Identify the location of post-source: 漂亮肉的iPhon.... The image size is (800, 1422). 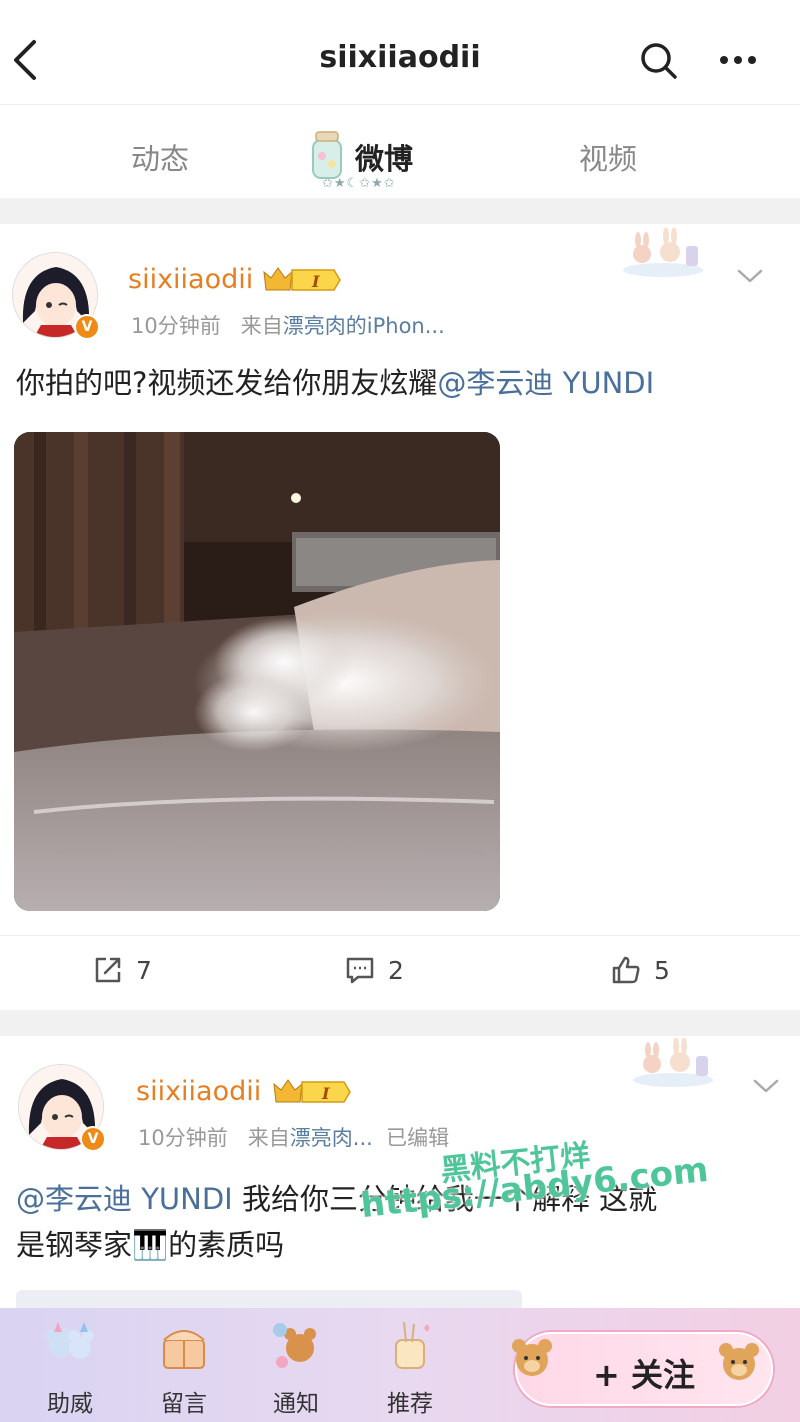
(364, 326).